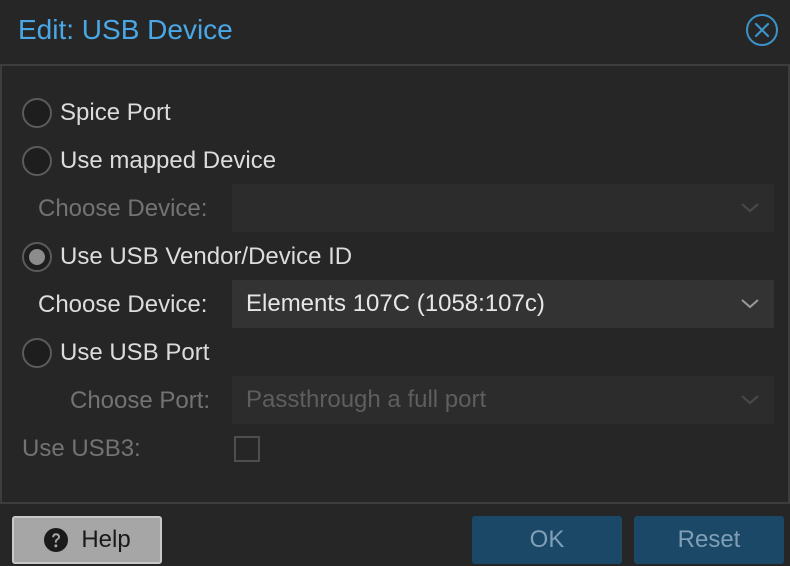 The width and height of the screenshot is (790, 566). Describe the element at coordinates (56, 540) in the screenshot. I see `question-circle-icon` at that location.